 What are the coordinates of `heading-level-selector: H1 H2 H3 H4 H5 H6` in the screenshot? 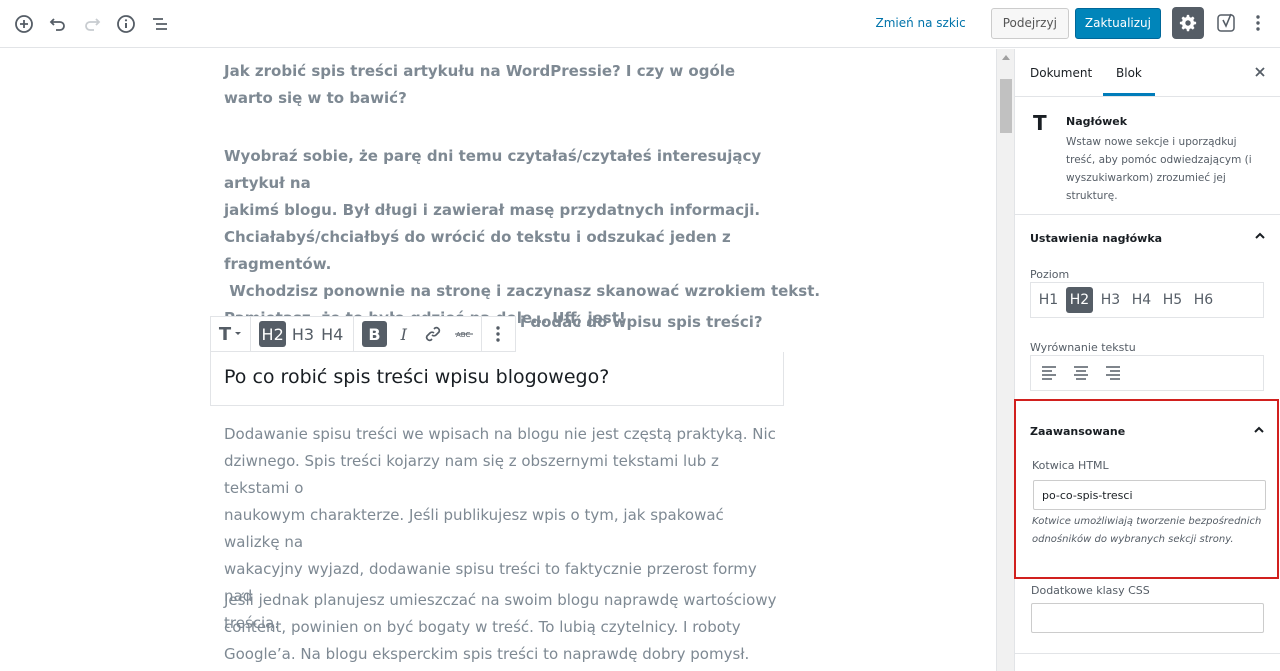 It's located at (1147, 300).